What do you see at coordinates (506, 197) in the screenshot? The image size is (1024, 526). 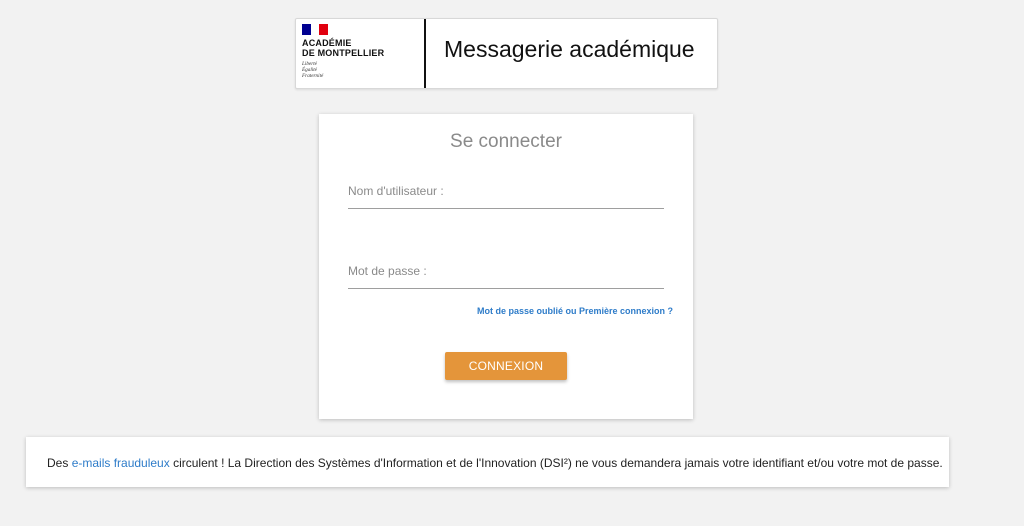 I see `username-input` at bounding box center [506, 197].